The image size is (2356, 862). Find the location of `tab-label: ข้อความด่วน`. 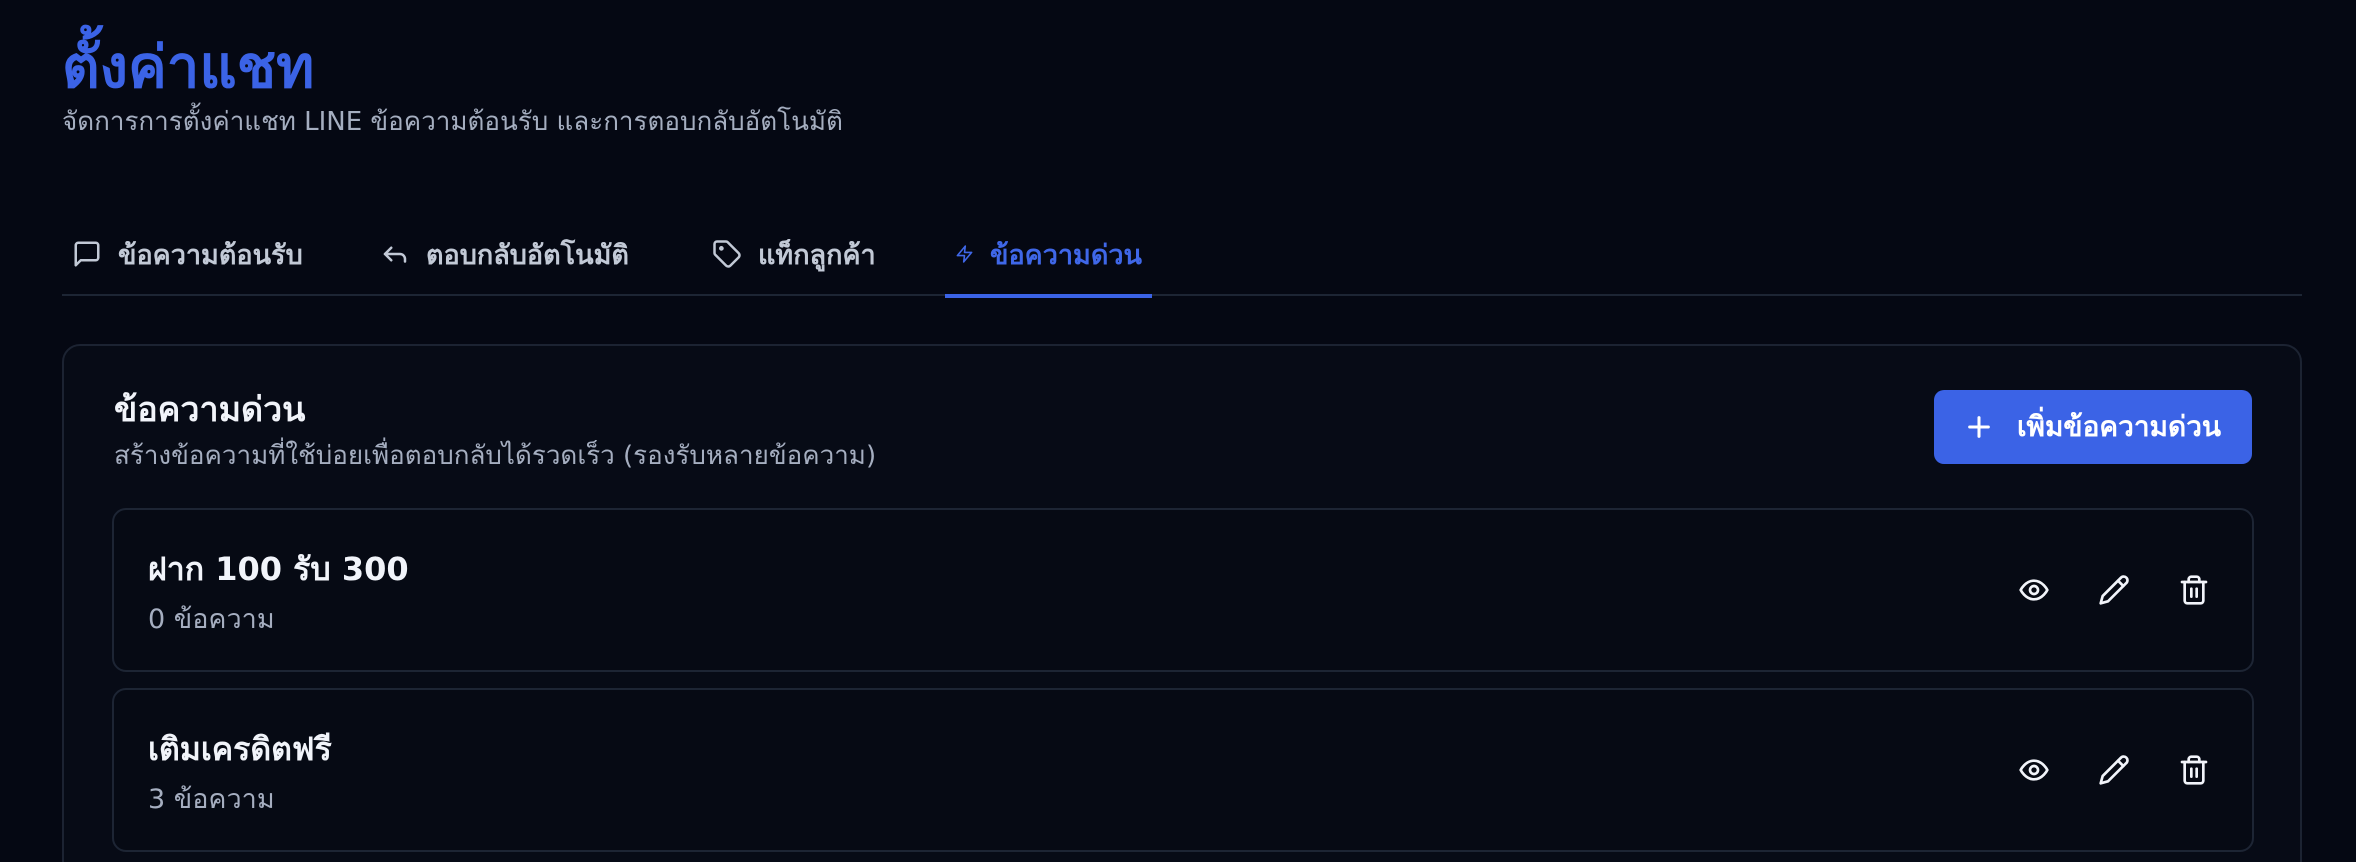

tab-label: ข้อความด่วน is located at coordinates (1065, 255).